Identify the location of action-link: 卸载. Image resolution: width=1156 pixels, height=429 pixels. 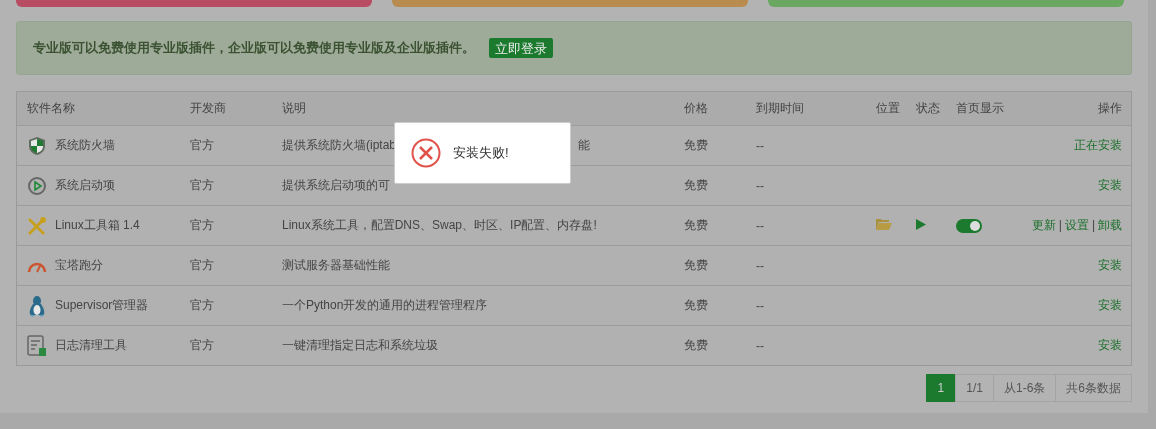
(1110, 225).